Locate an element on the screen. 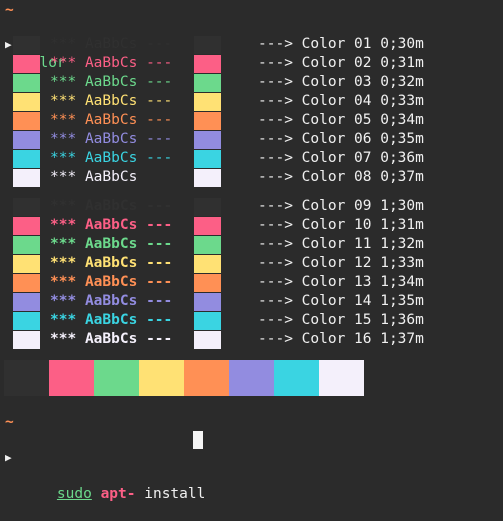  color-code-text: Color 12 1;33m is located at coordinates (362, 263).